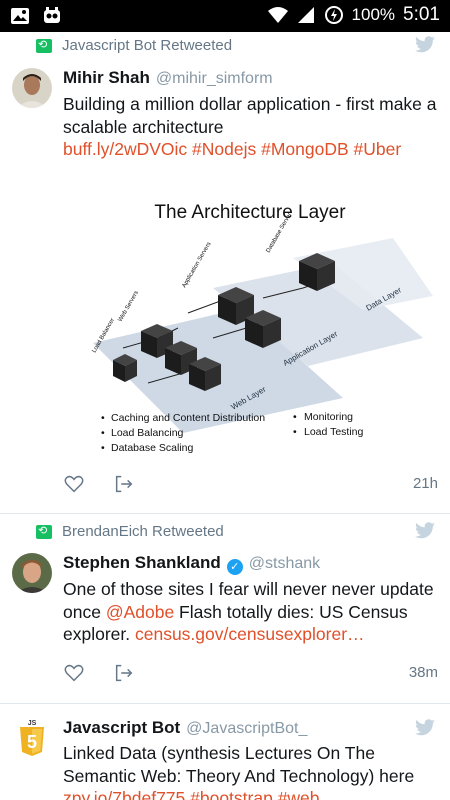 The width and height of the screenshot is (450, 800). I want to click on author-handle: @stshank, so click(284, 564).